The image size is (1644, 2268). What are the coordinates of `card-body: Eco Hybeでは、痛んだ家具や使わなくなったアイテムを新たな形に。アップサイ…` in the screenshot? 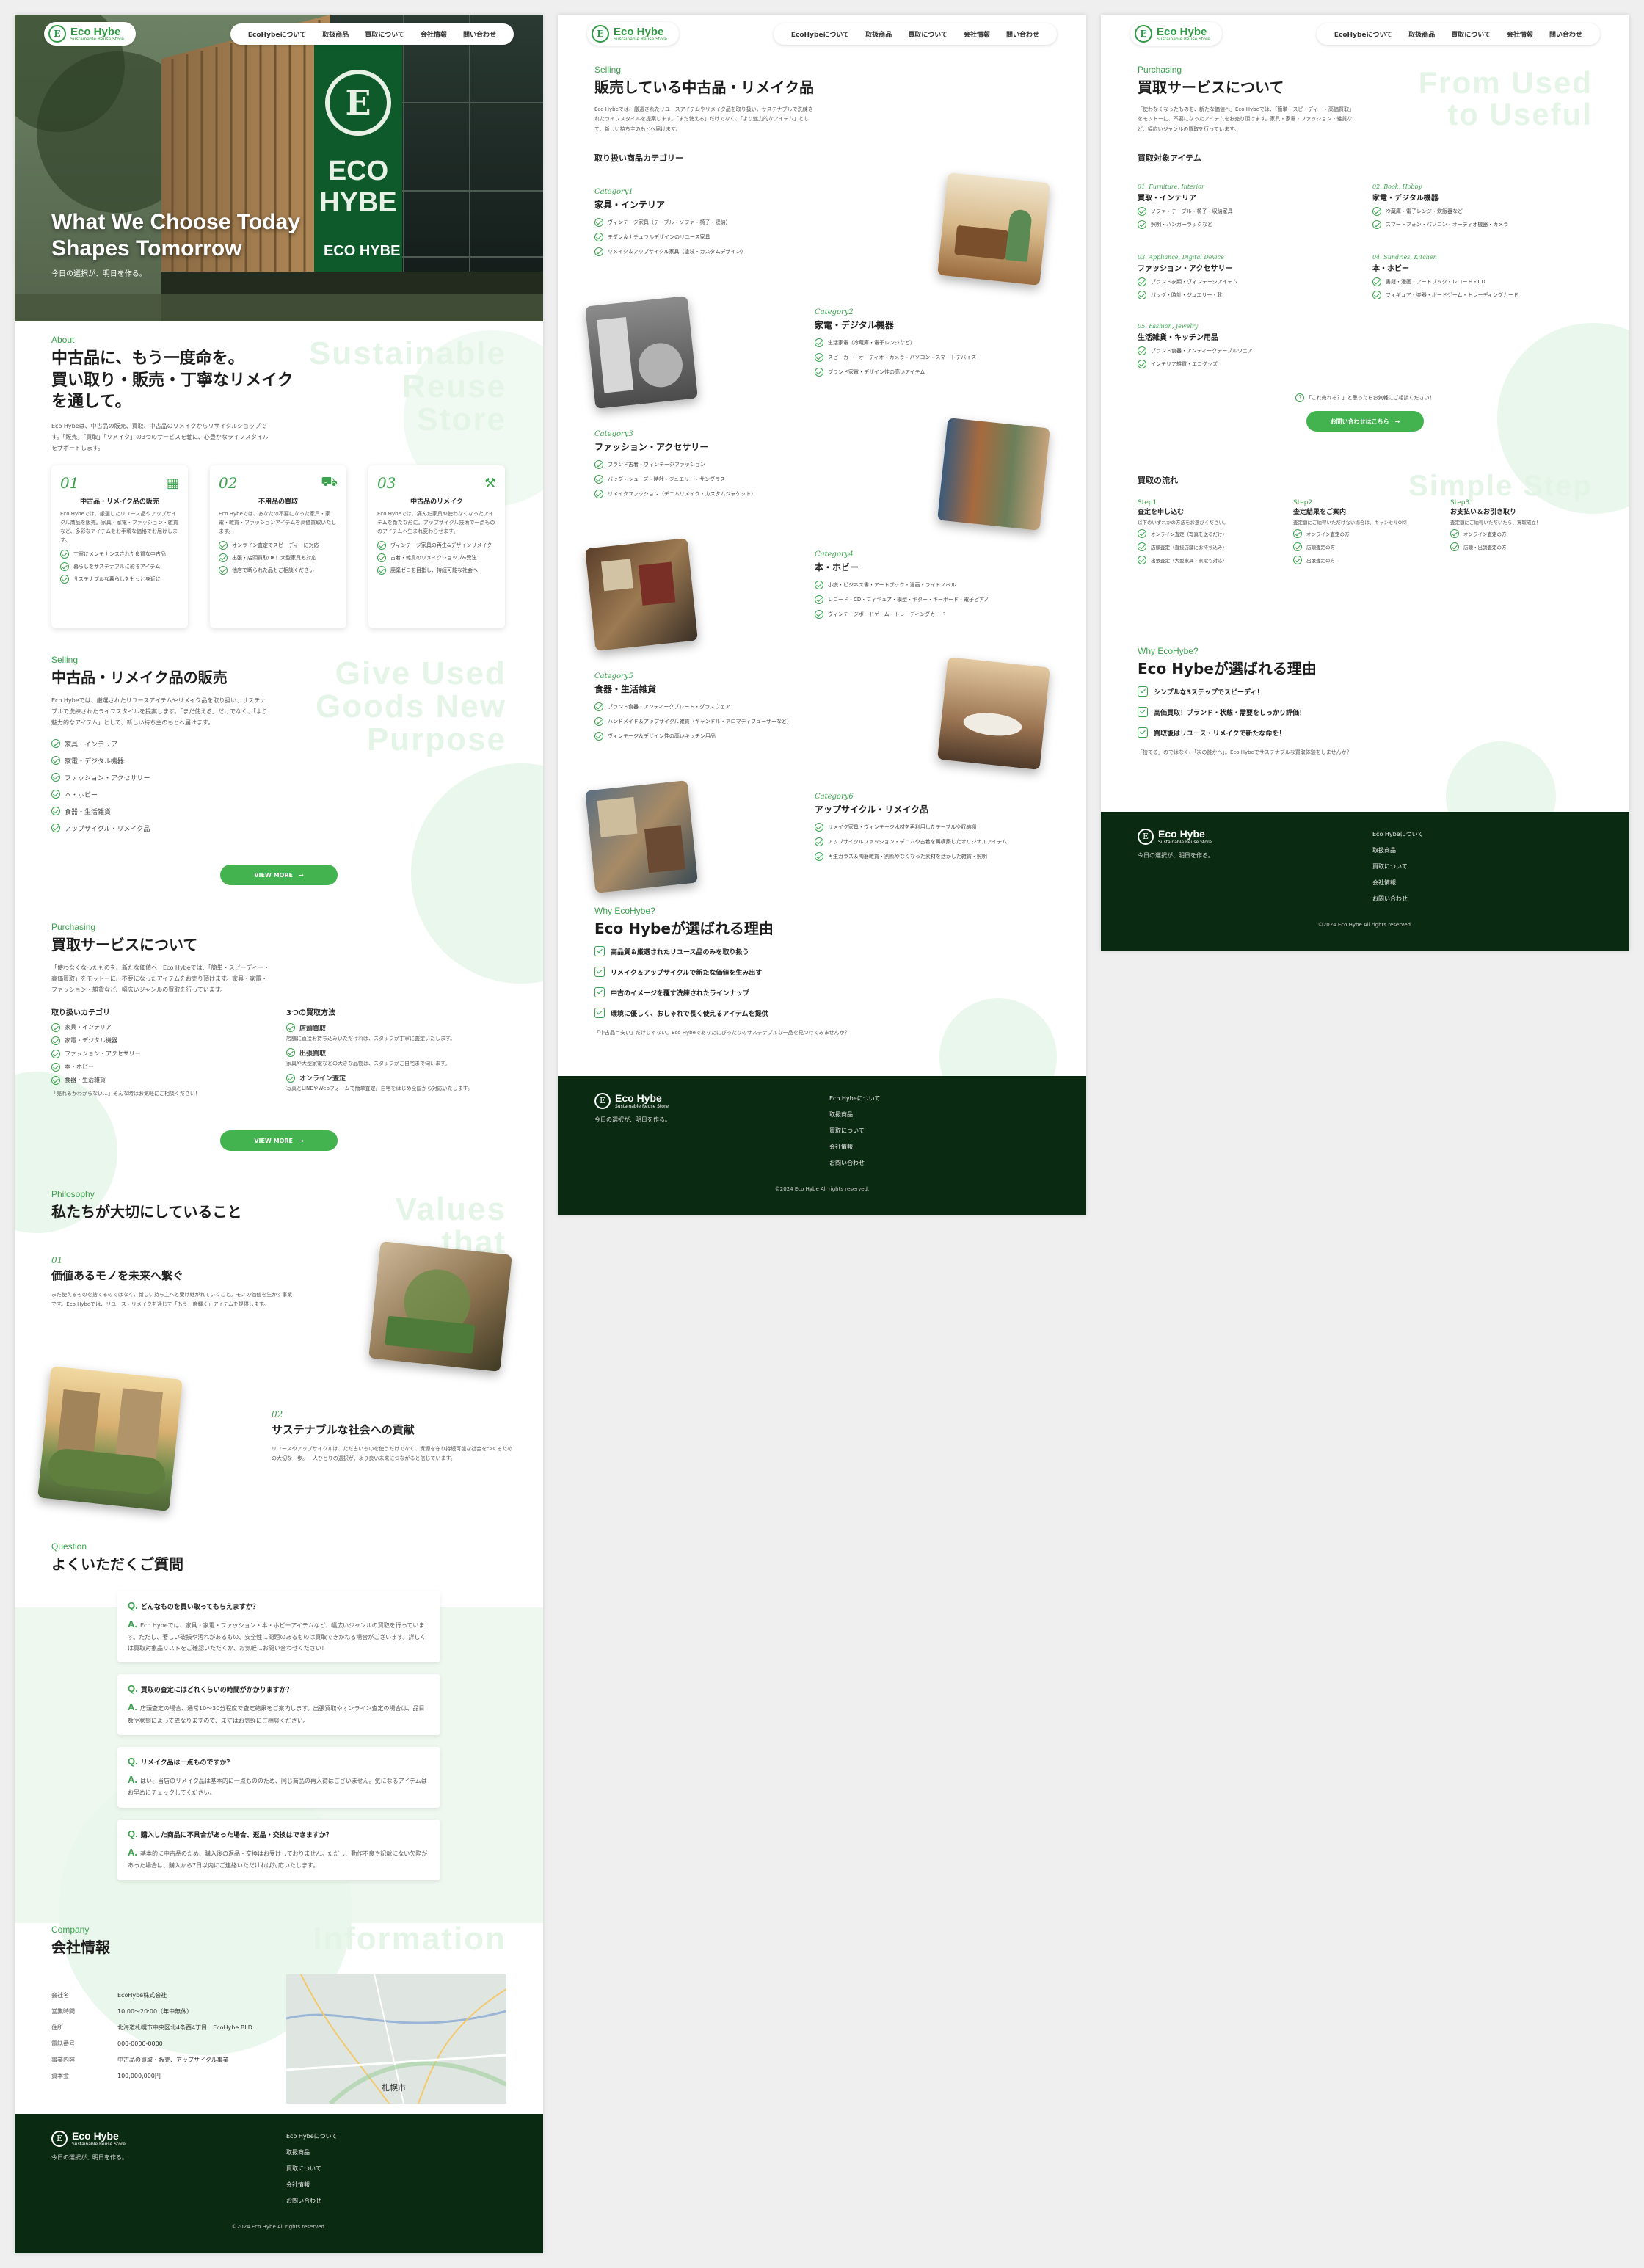 It's located at (436, 522).